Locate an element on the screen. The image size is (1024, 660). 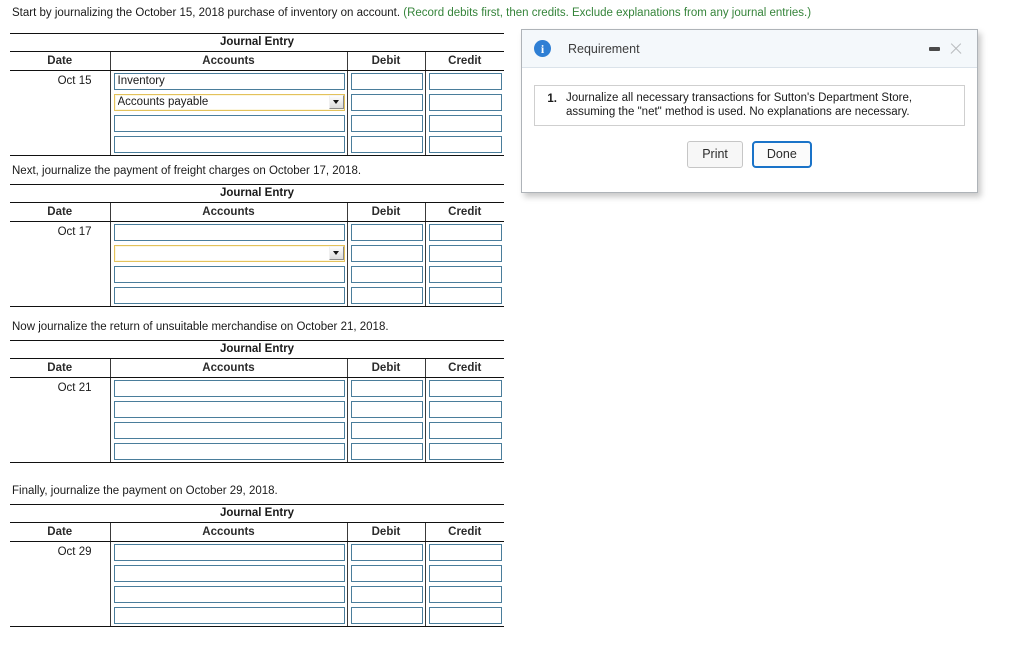
close-button is located at coordinates (956, 49).